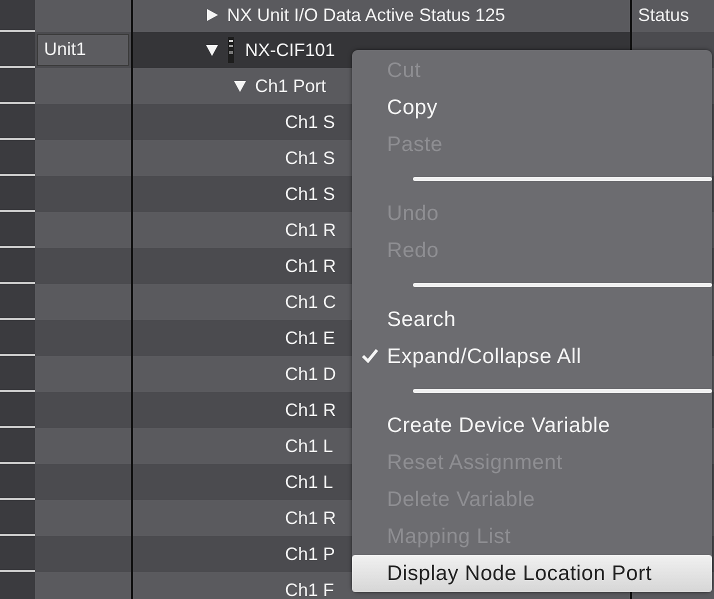 Image resolution: width=714 pixels, height=599 pixels. Describe the element at coordinates (664, 15) in the screenshot. I see `column-header: Status` at that location.